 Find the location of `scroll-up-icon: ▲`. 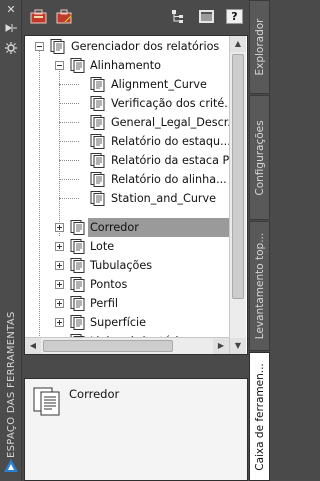

scroll-up-icon: ▲ is located at coordinates (238, 44).